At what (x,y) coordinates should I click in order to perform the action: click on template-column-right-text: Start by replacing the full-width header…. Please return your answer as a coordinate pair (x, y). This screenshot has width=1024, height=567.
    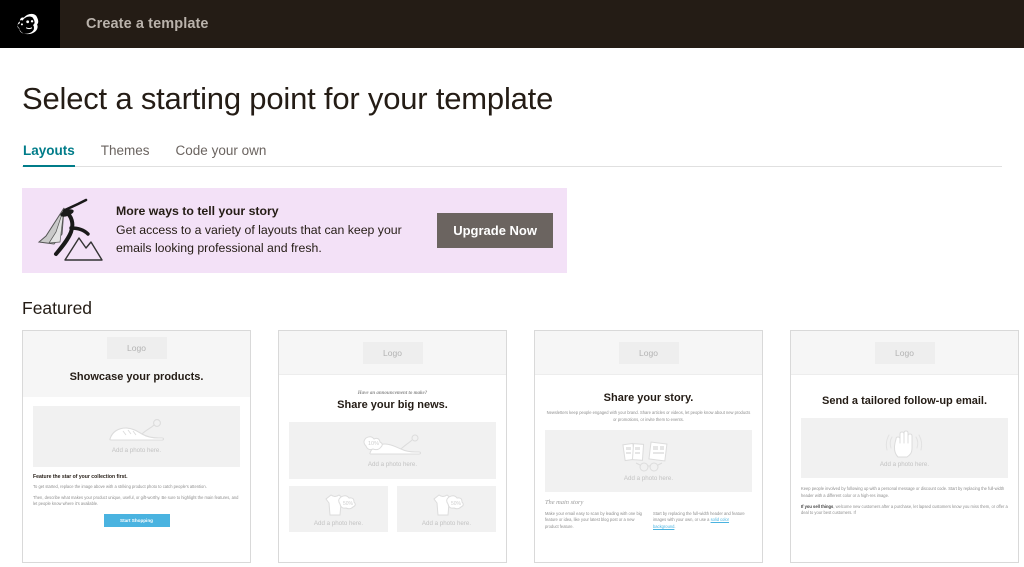
    Looking at the image, I should click on (699, 517).